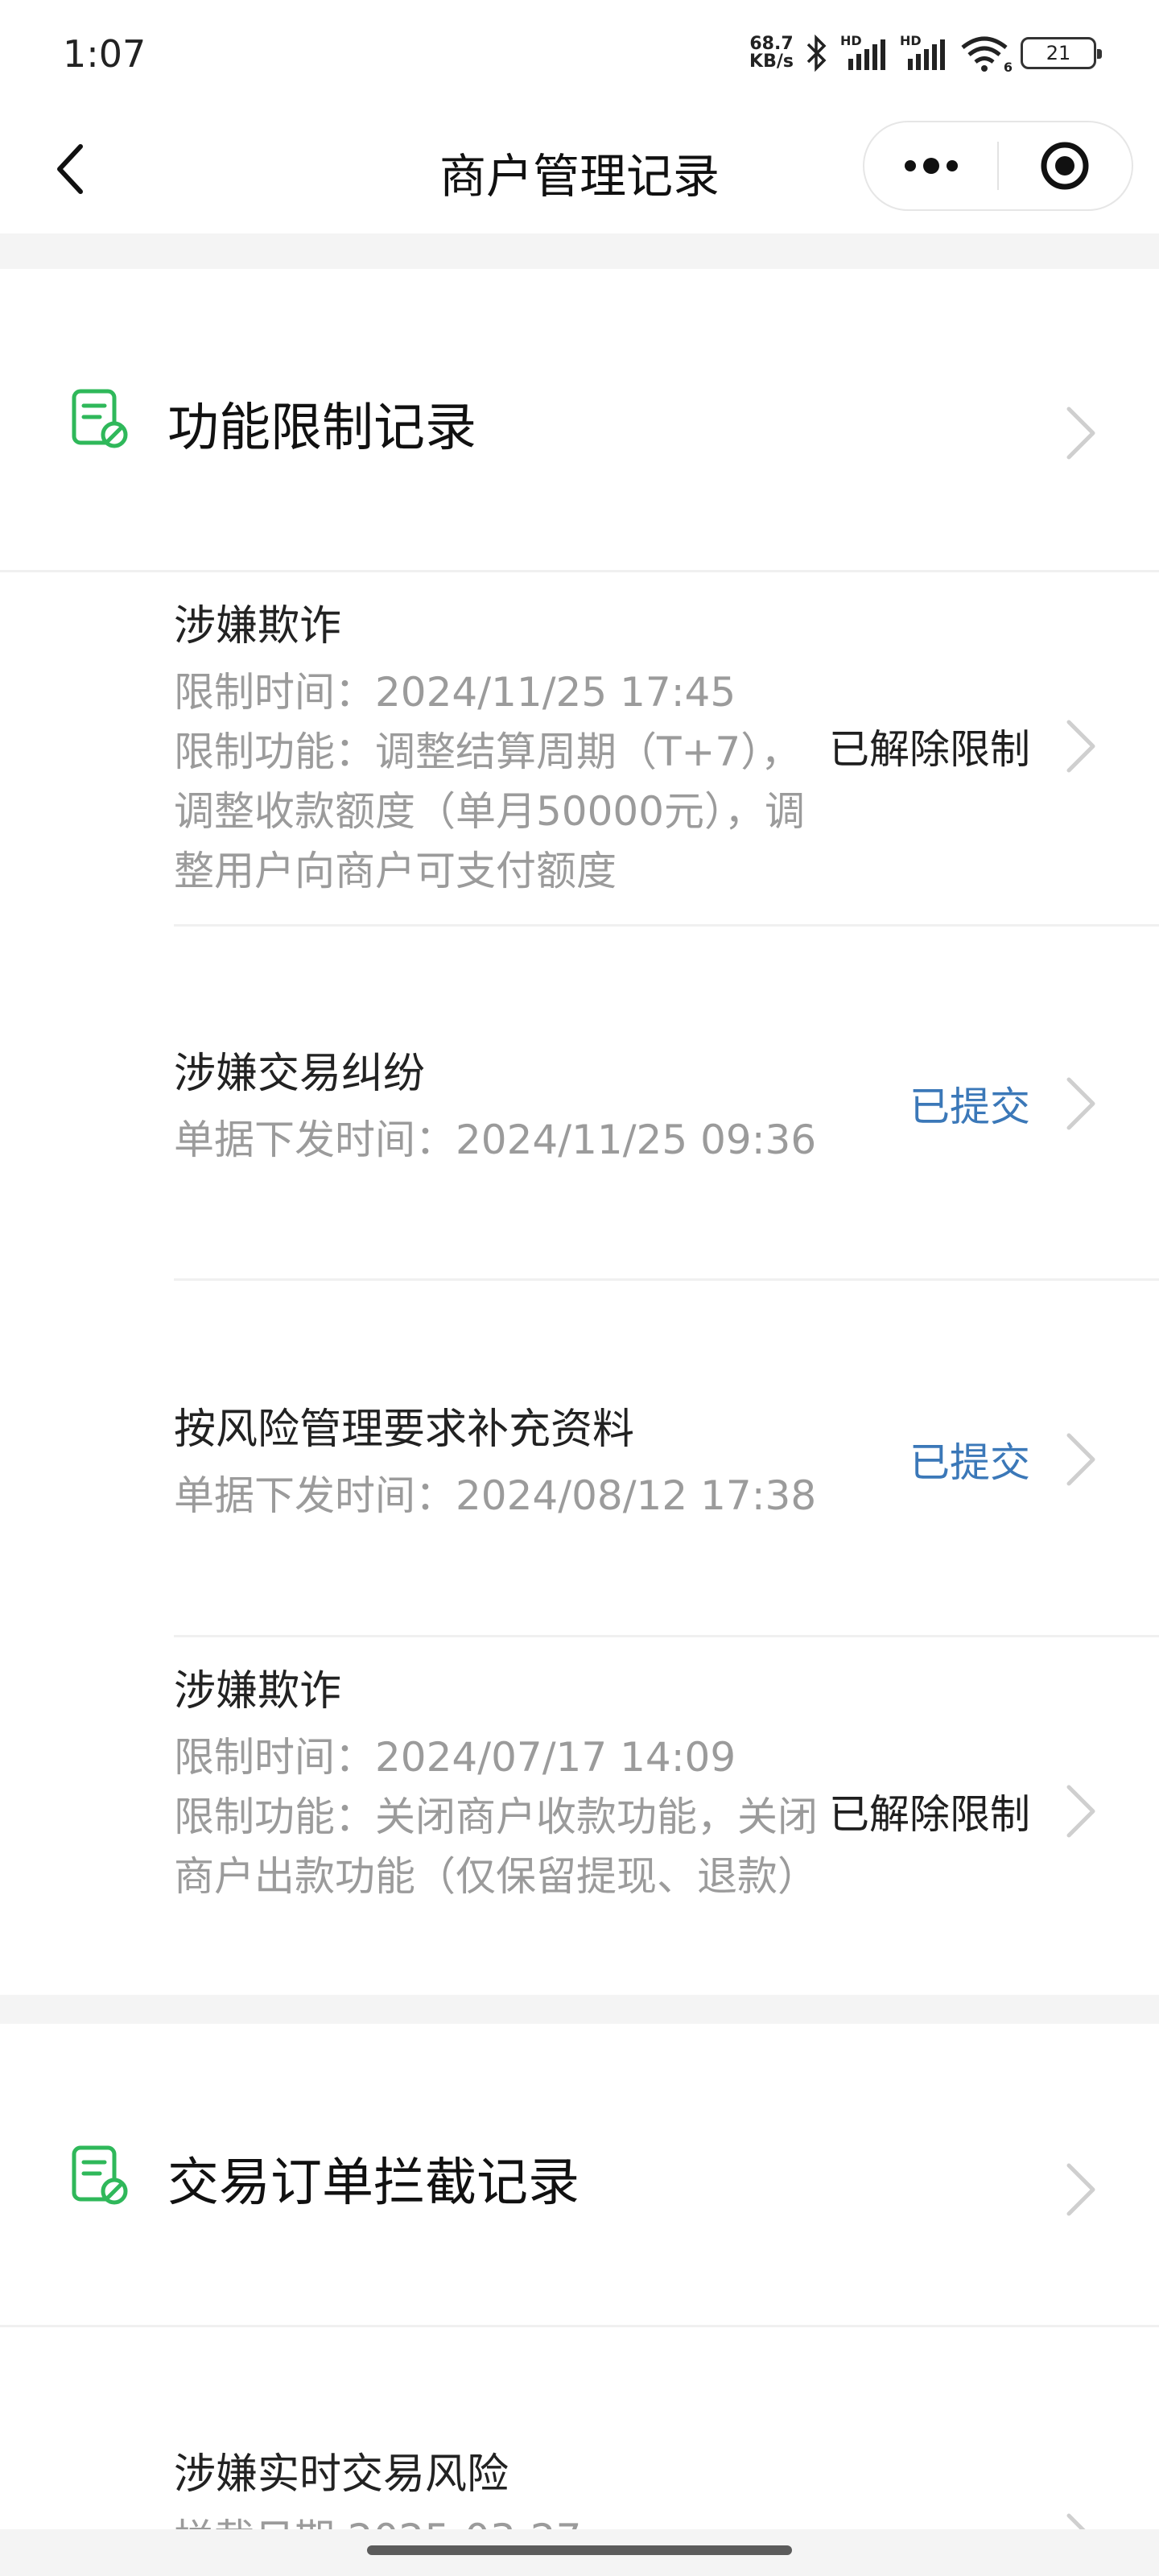  I want to click on section-title: 交易订单拦截记录, so click(373, 2183).